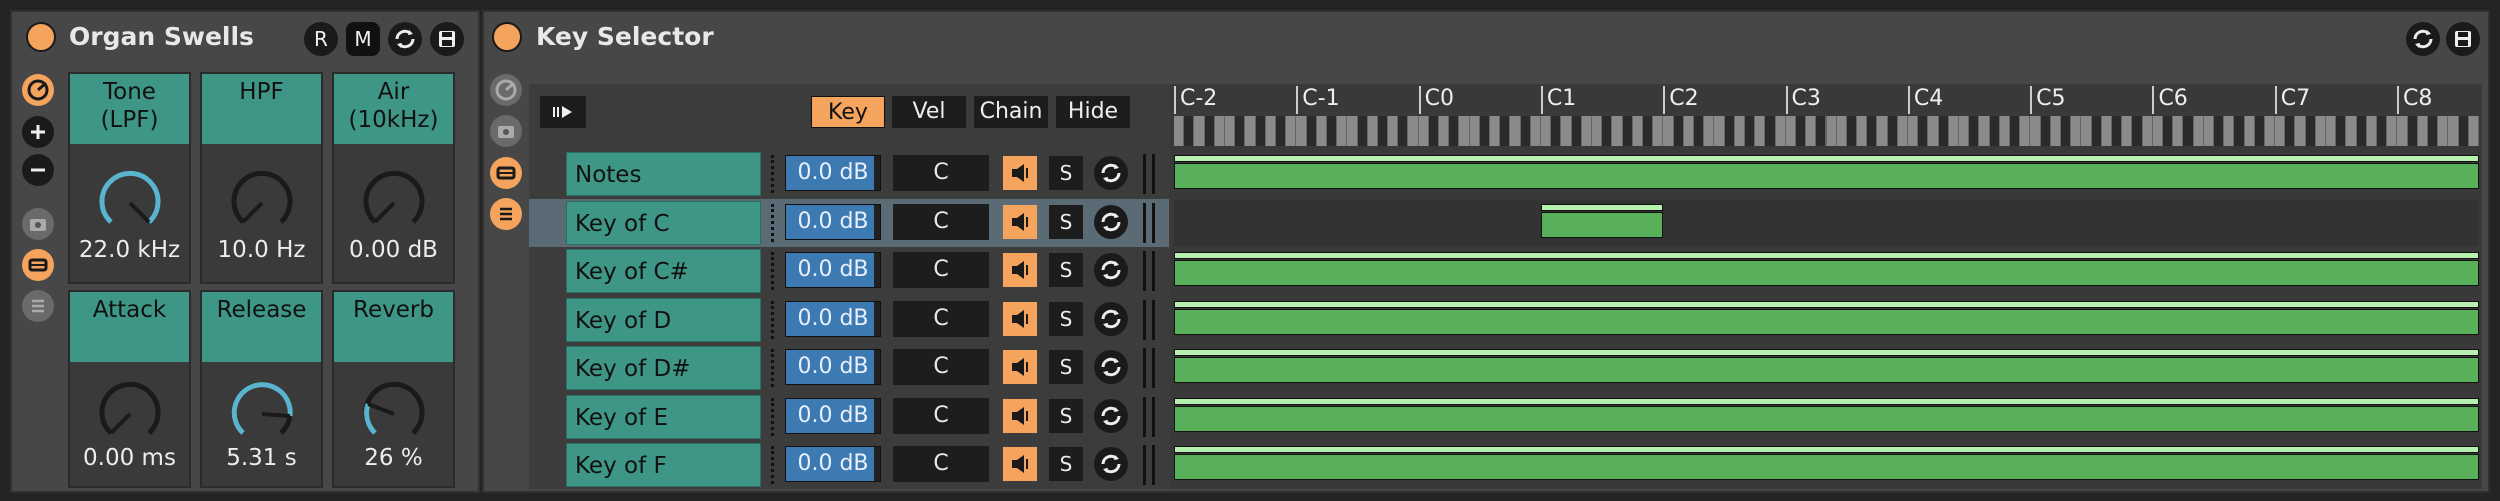  What do you see at coordinates (38, 224) in the screenshot?
I see `randomize-macros-button` at bounding box center [38, 224].